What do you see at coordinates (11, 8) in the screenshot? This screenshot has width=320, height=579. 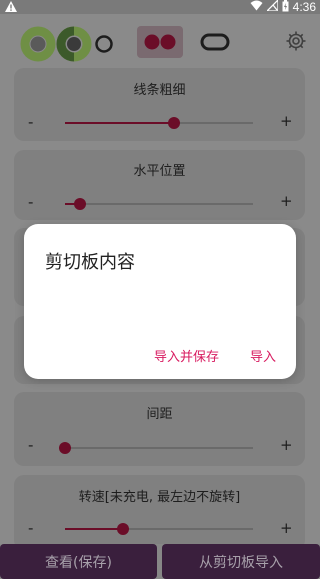 I see `warning-icon` at bounding box center [11, 8].